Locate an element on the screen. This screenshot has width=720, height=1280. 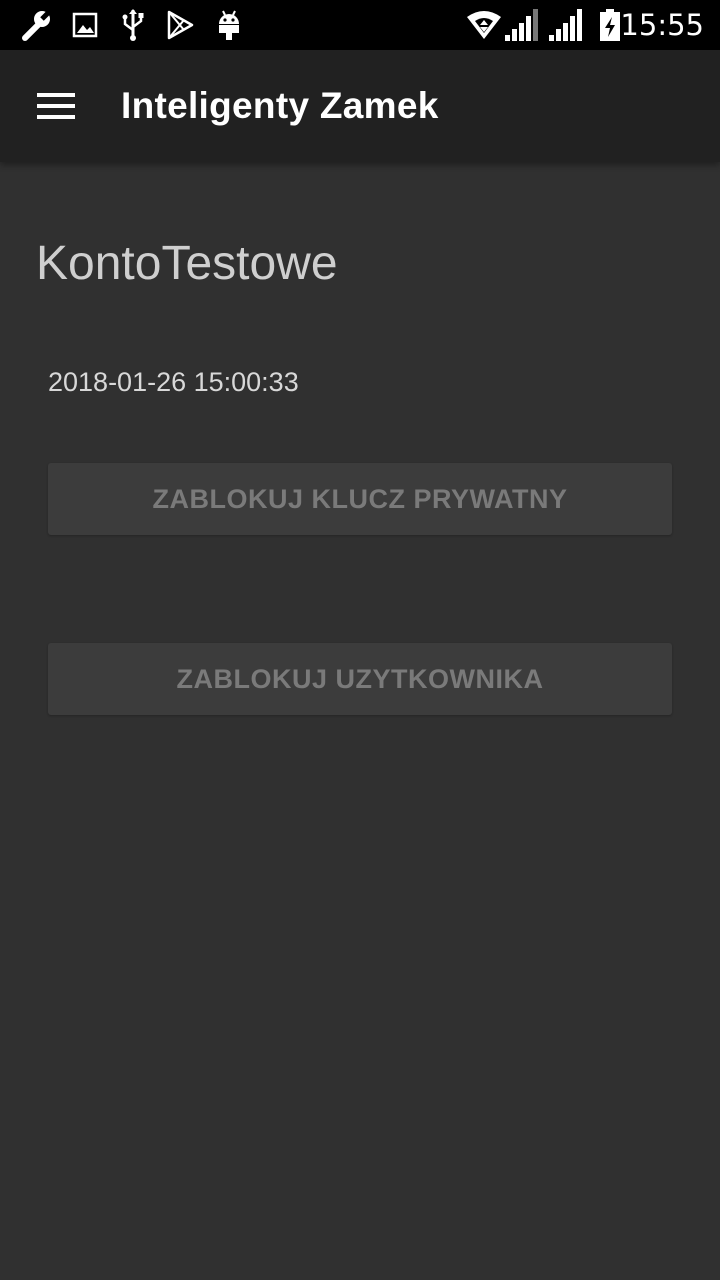
usb-icon is located at coordinates (133, 25).